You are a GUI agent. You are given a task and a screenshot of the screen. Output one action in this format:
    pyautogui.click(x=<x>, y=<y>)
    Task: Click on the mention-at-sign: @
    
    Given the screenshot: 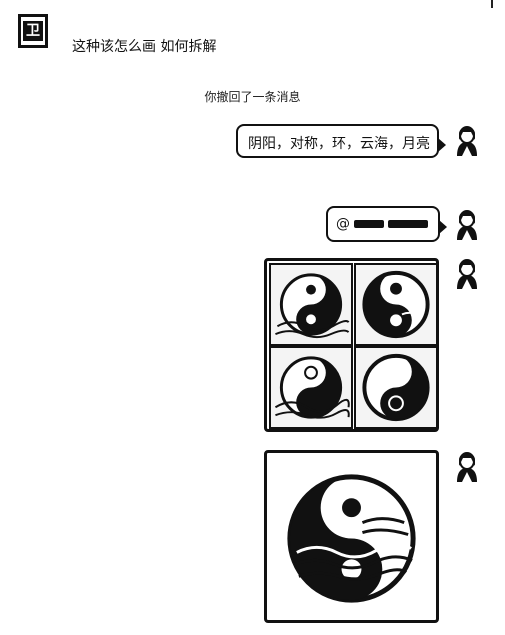 What is the action you would take?
    pyautogui.click(x=343, y=224)
    